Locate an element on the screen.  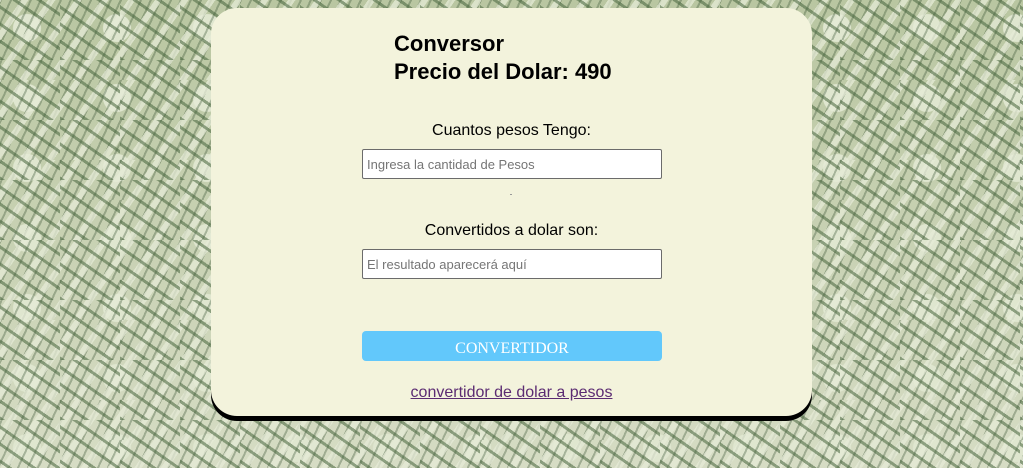
dollar-to-pesos-link: convertidor de dolar a pesos is located at coordinates (511, 393).